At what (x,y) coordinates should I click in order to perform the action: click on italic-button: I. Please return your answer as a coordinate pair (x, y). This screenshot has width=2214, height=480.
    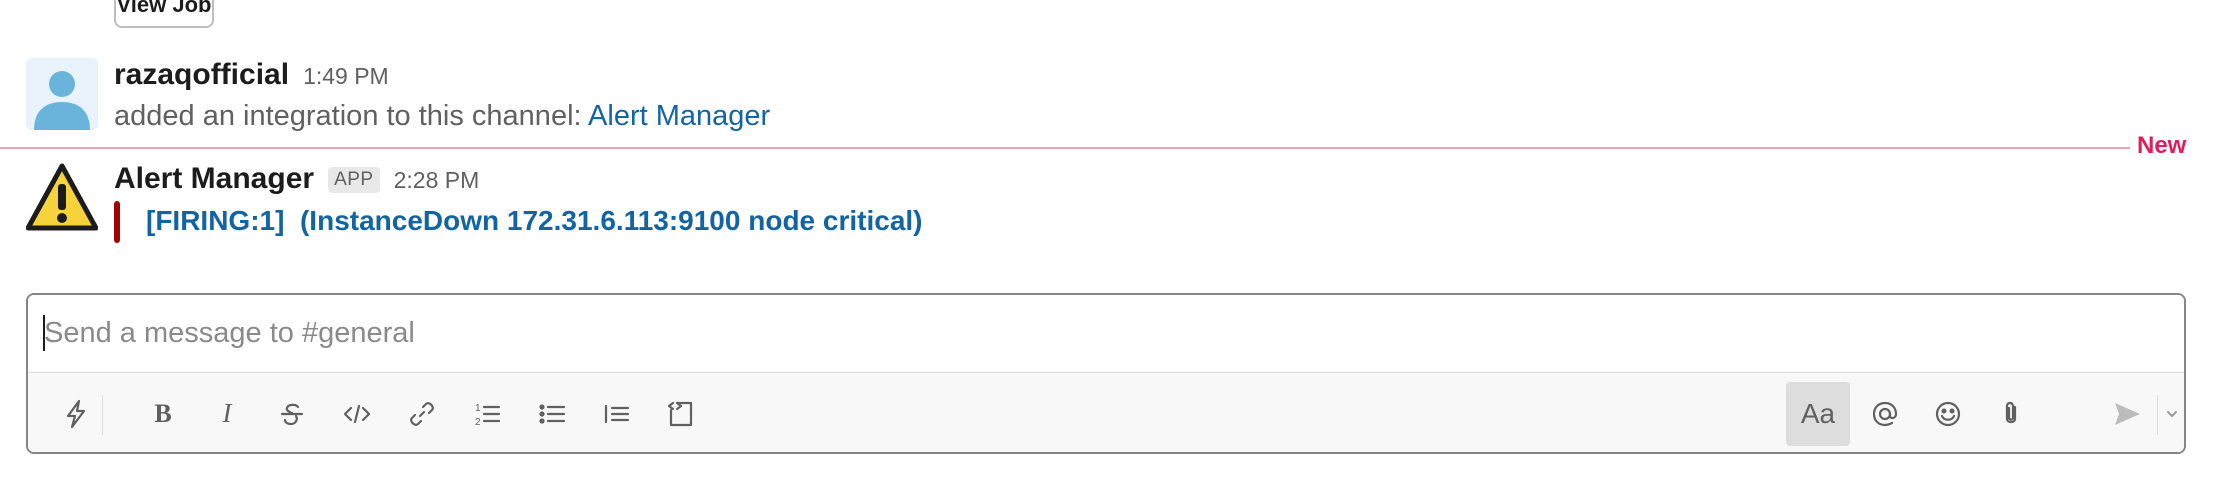
    Looking at the image, I should click on (227, 414).